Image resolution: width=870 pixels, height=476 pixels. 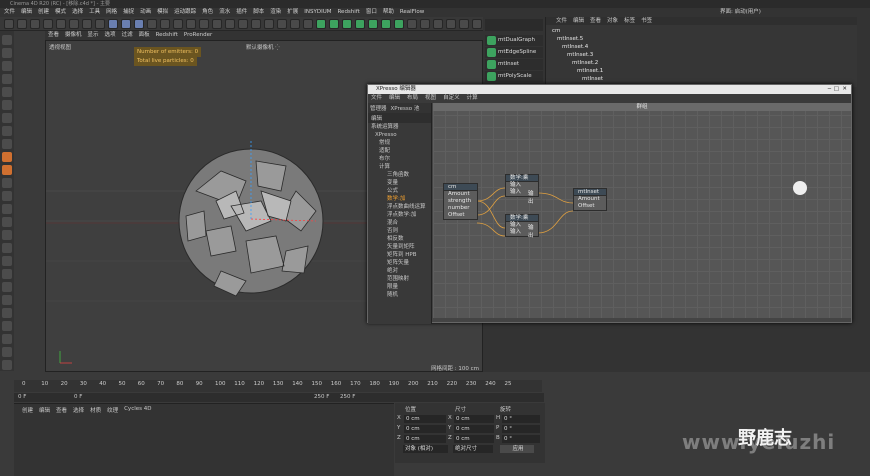 What do you see at coordinates (401, 151) in the screenshot?
I see `pool-item: 适配` at bounding box center [401, 151].